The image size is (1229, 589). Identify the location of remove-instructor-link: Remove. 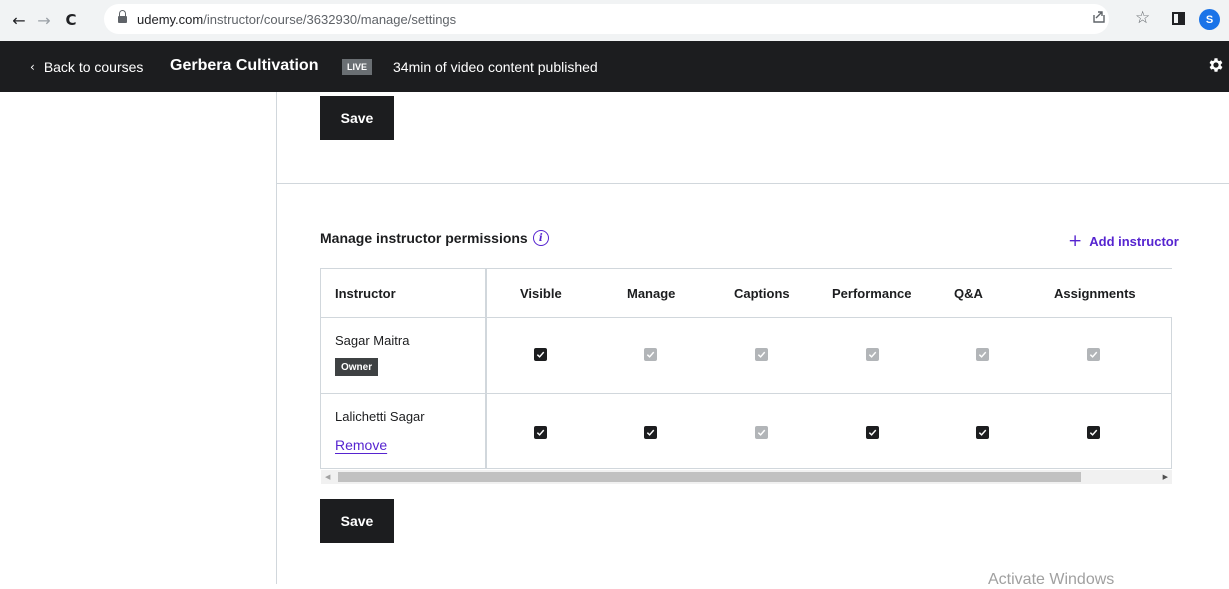
(361, 445).